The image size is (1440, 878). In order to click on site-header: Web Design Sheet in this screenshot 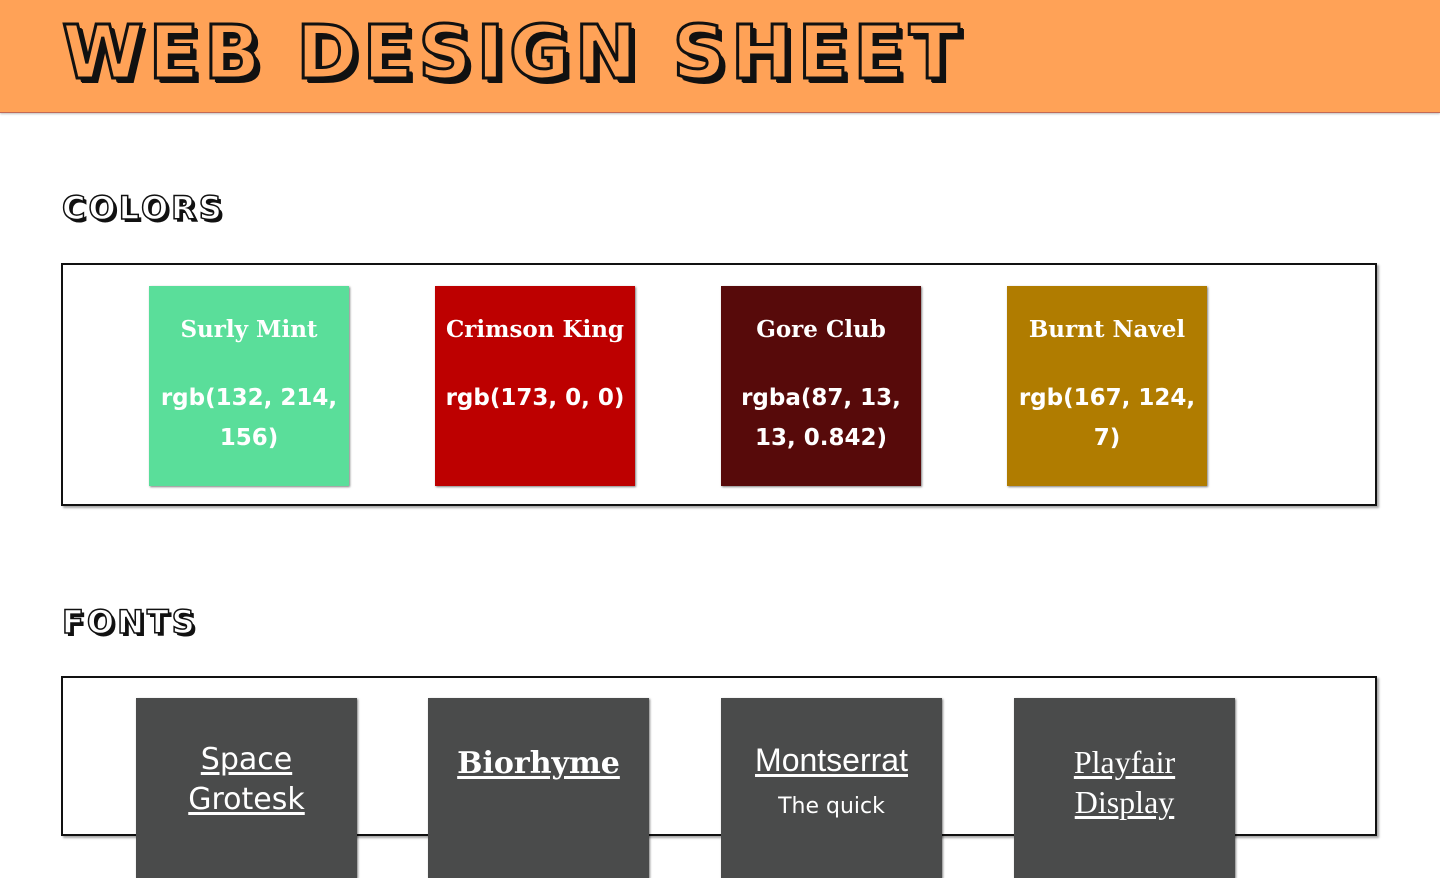, I will do `click(720, 56)`.